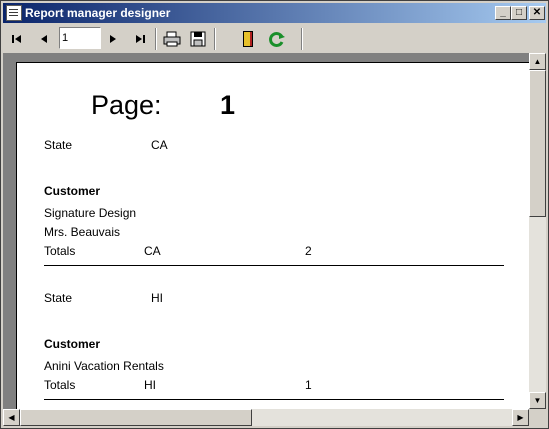  I want to click on first-page-button, so click(17, 39).